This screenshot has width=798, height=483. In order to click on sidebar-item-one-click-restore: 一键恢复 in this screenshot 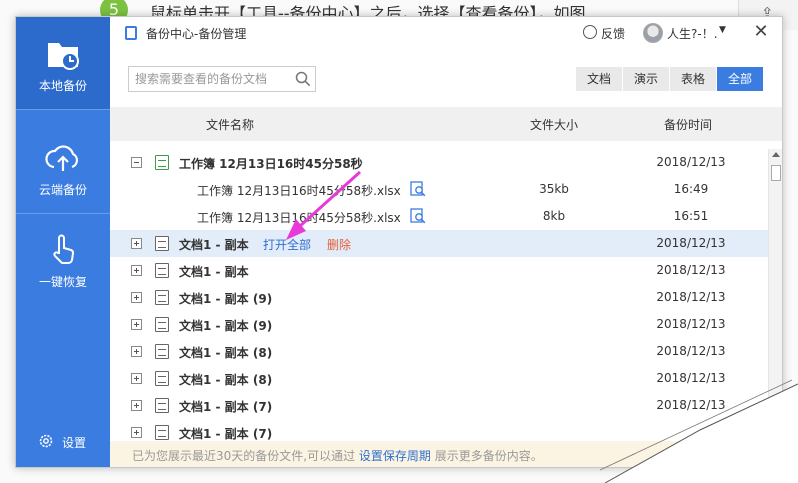, I will do `click(63, 259)`.